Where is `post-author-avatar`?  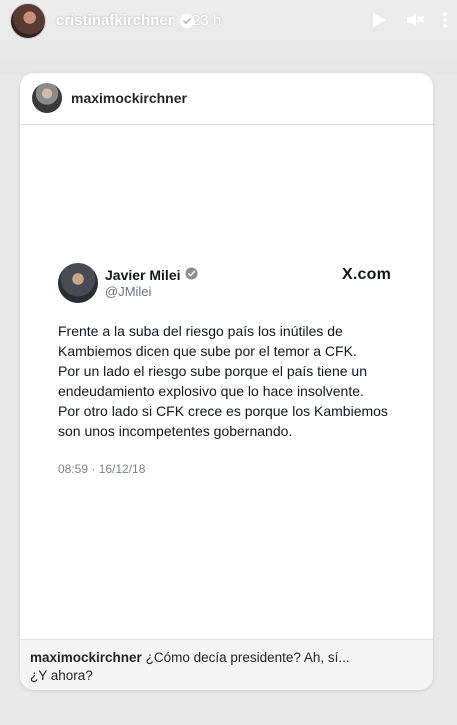
post-author-avatar is located at coordinates (47, 98).